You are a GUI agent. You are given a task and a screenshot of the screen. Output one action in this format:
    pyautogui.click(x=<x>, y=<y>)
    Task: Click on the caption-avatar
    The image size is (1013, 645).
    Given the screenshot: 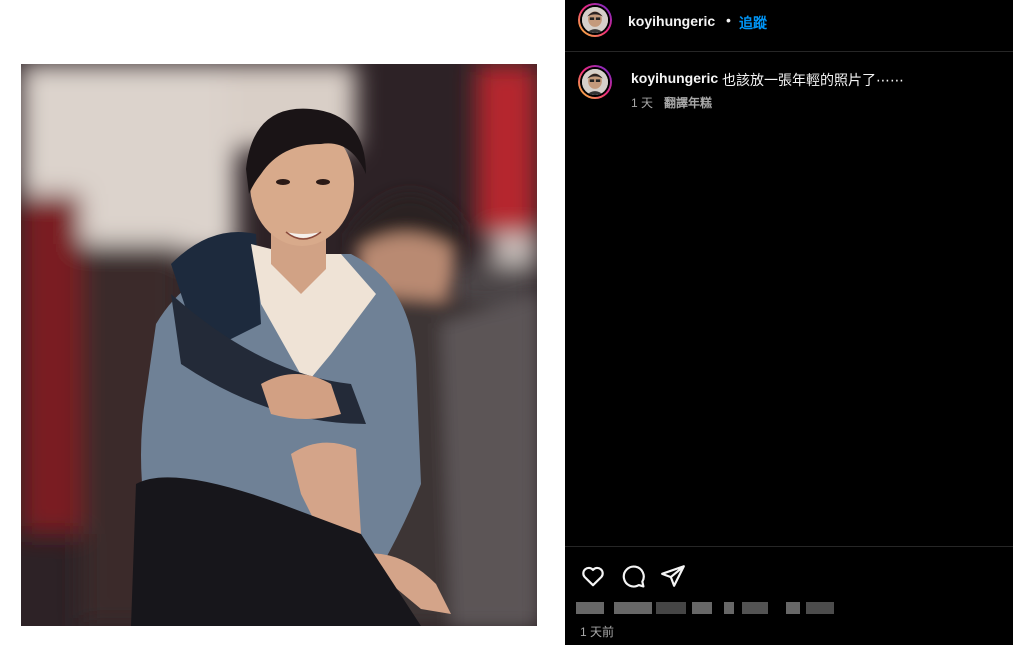 What is the action you would take?
    pyautogui.click(x=595, y=82)
    